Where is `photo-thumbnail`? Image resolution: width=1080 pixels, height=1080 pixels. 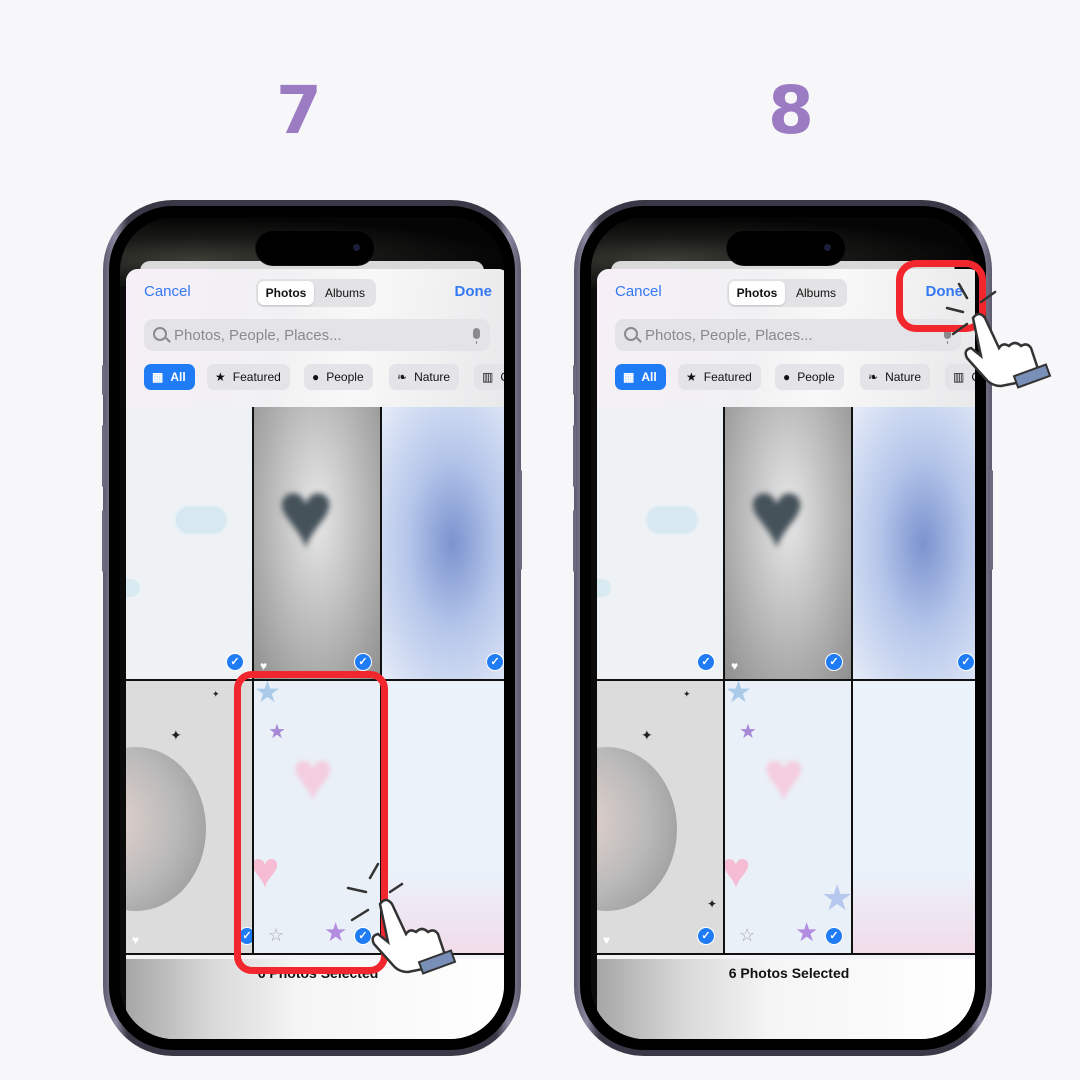 photo-thumbnail is located at coordinates (914, 817).